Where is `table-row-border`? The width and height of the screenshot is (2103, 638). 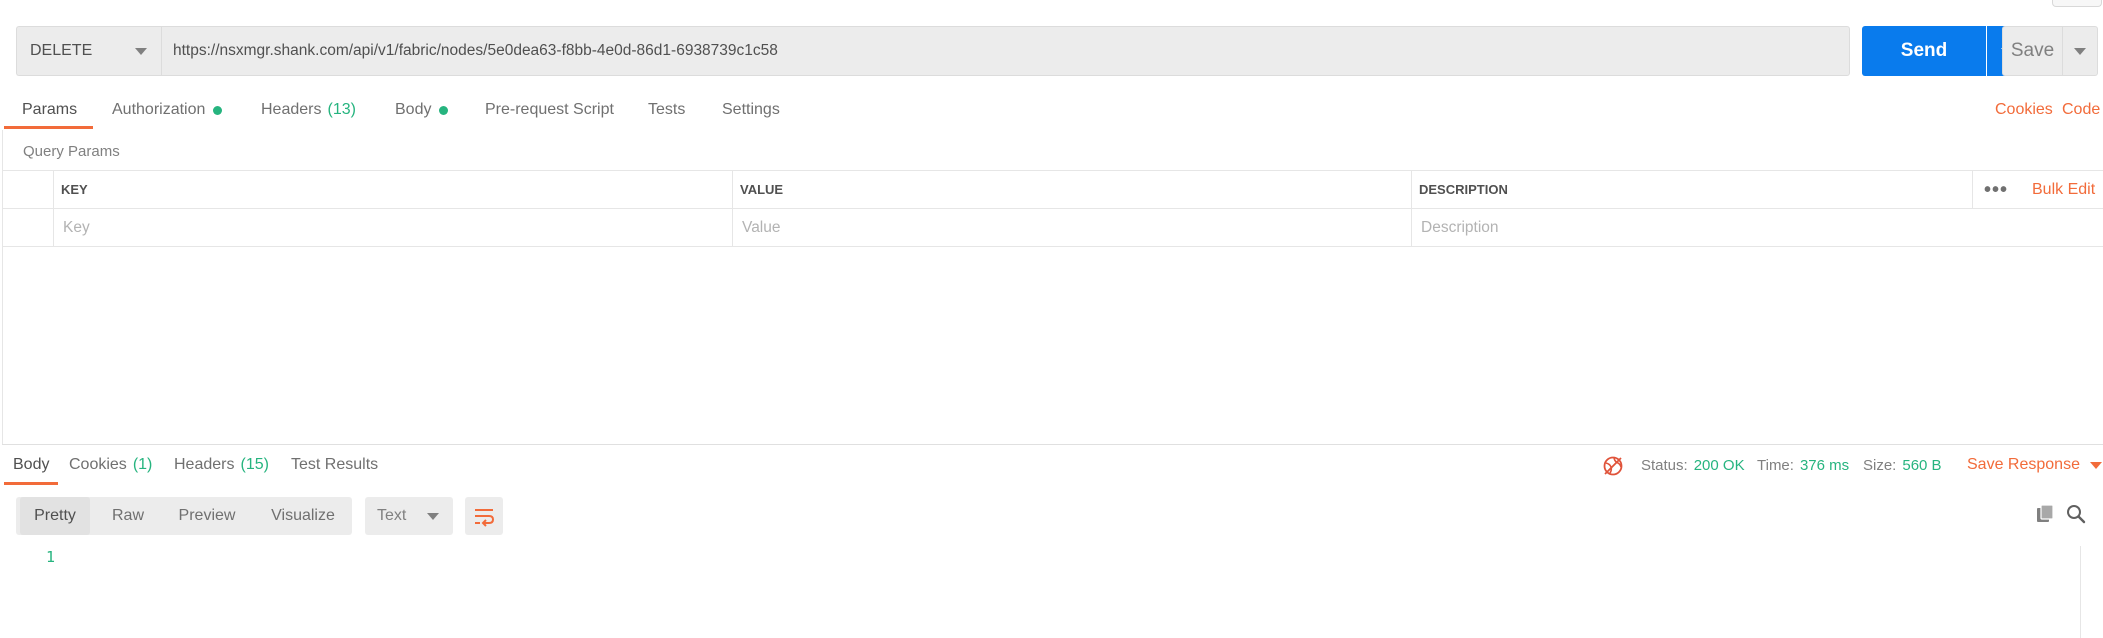
table-row-border is located at coordinates (1052, 246).